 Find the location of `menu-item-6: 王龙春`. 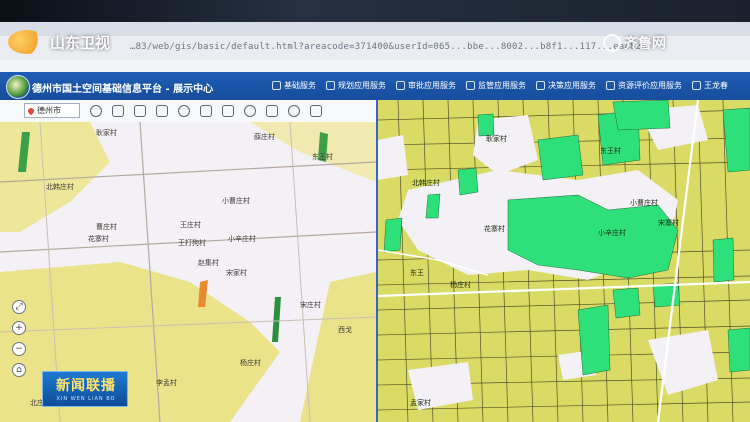

menu-item-6: 王龙春 is located at coordinates (710, 85).